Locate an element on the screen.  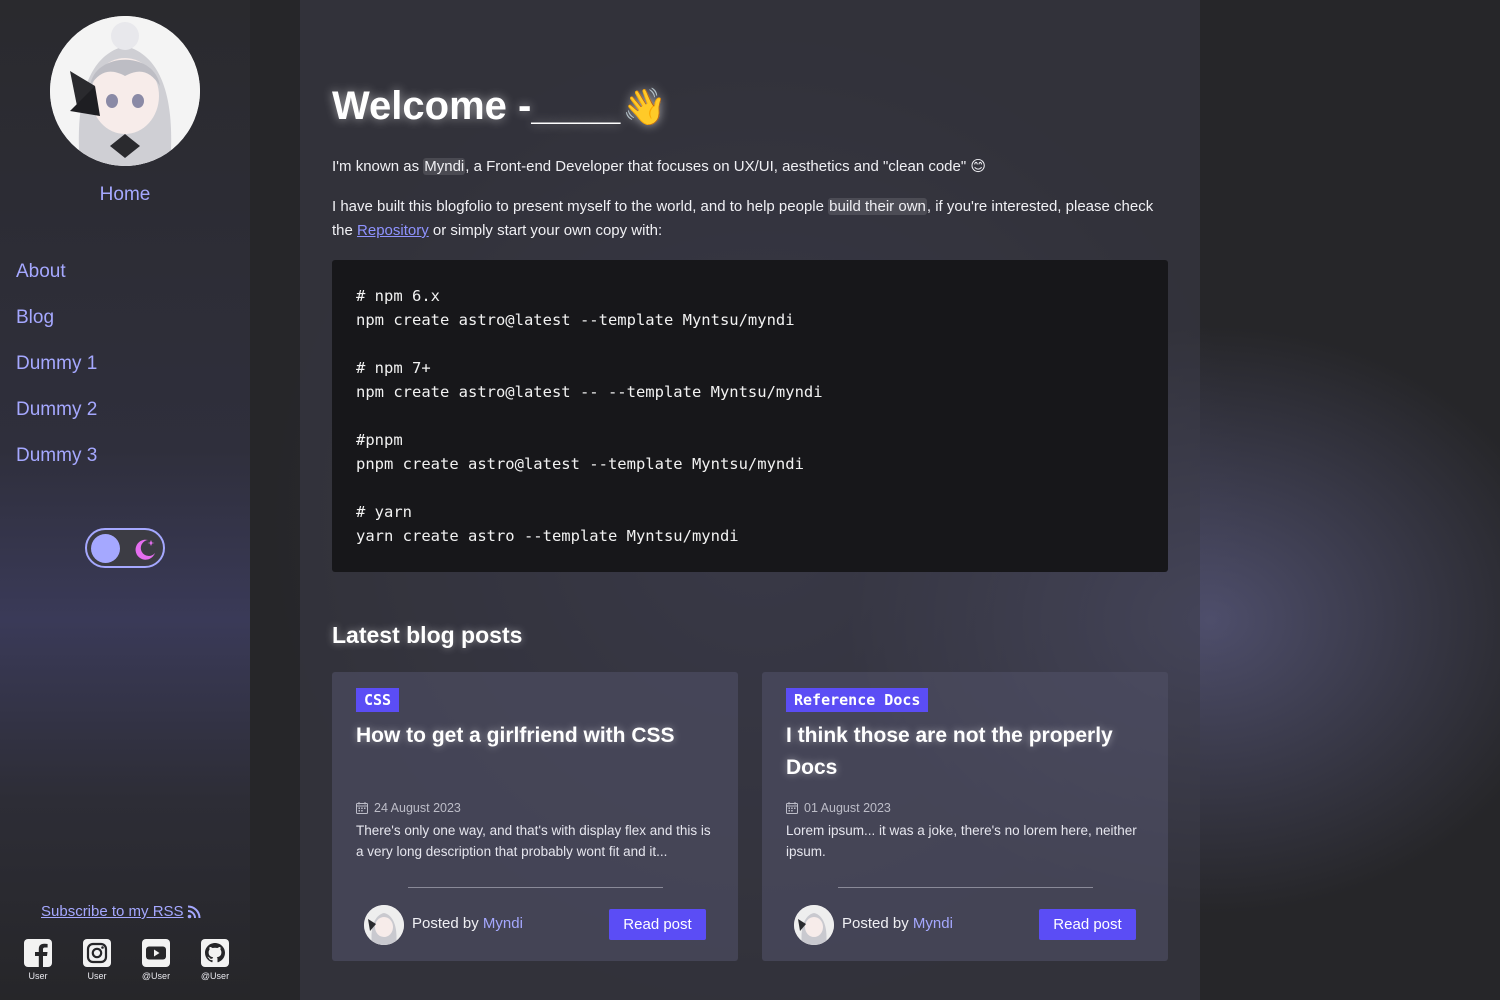
social-links: User User @User @User is located at coordinates (126, 959).